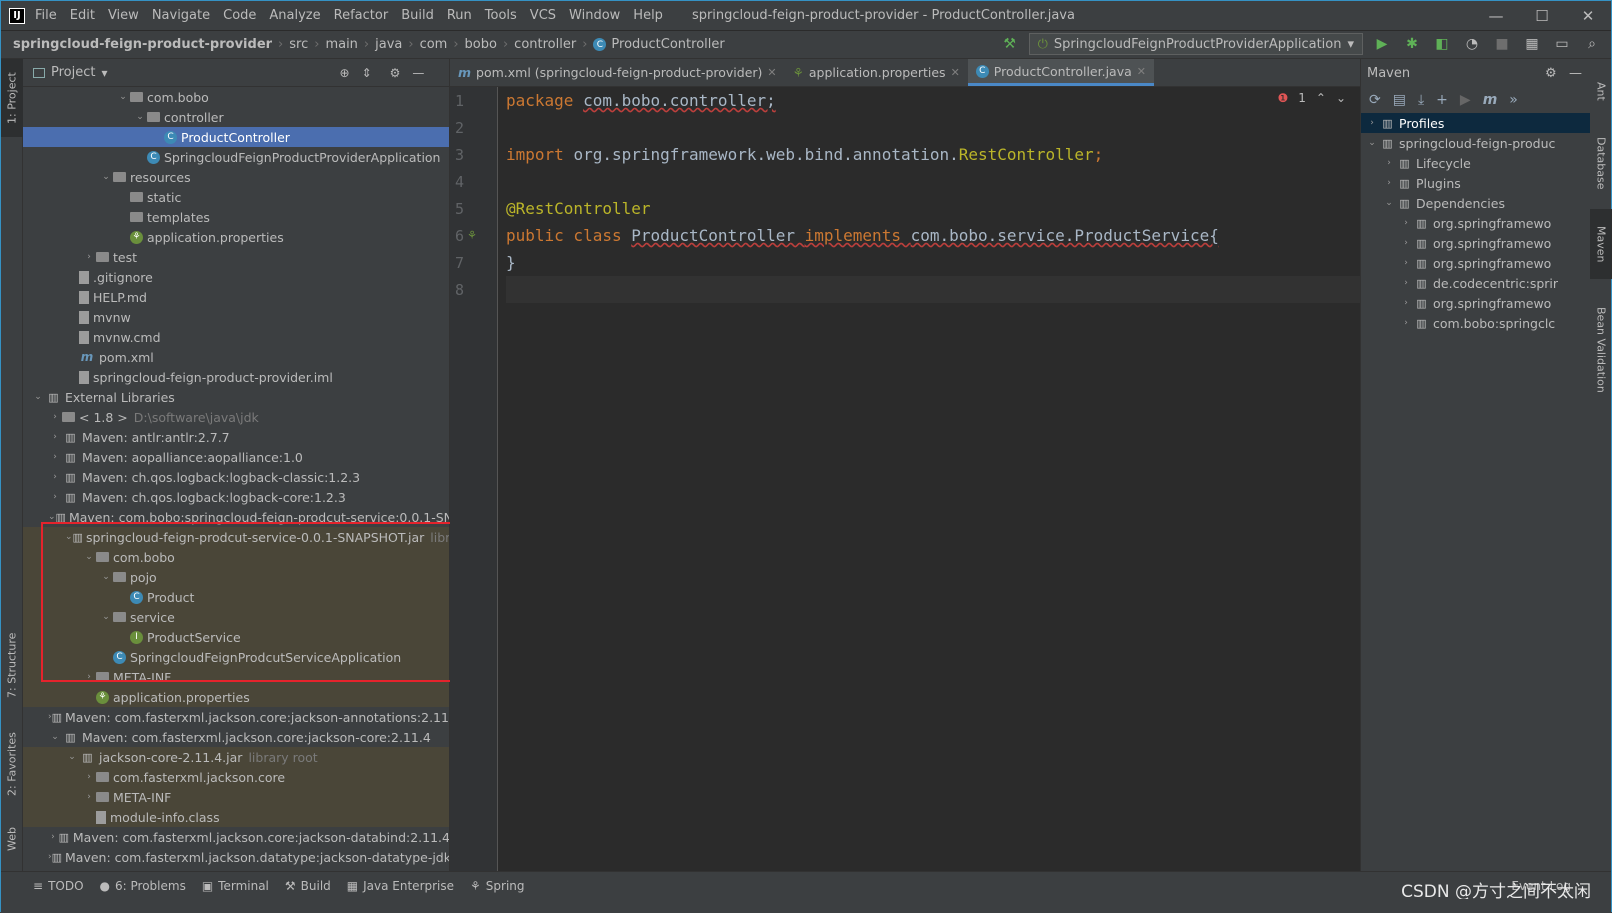 Image resolution: width=1612 pixels, height=913 pixels. What do you see at coordinates (1542, 16) in the screenshot?
I see `maximize-icon: ☐` at bounding box center [1542, 16].